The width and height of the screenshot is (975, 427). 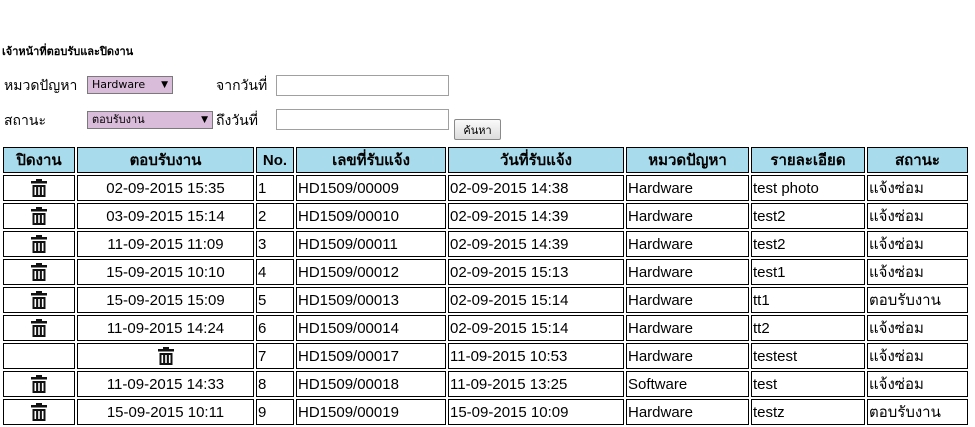 I want to click on detail-value: test1, so click(x=769, y=272).